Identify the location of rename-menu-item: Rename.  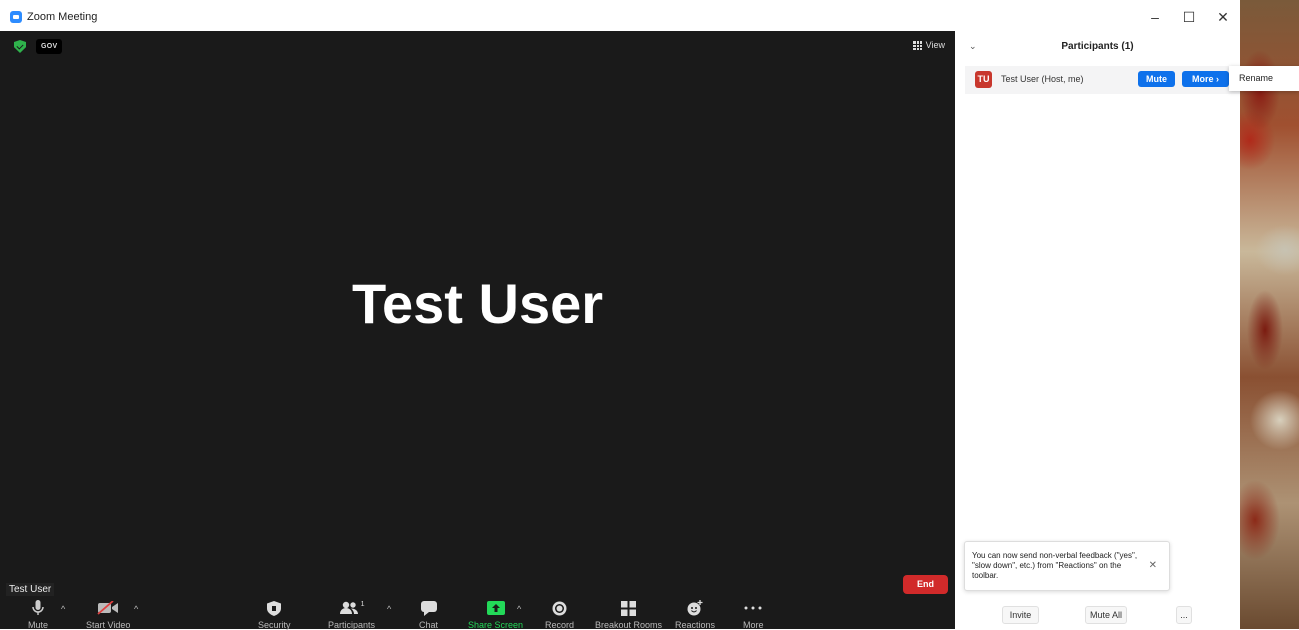
(1264, 78).